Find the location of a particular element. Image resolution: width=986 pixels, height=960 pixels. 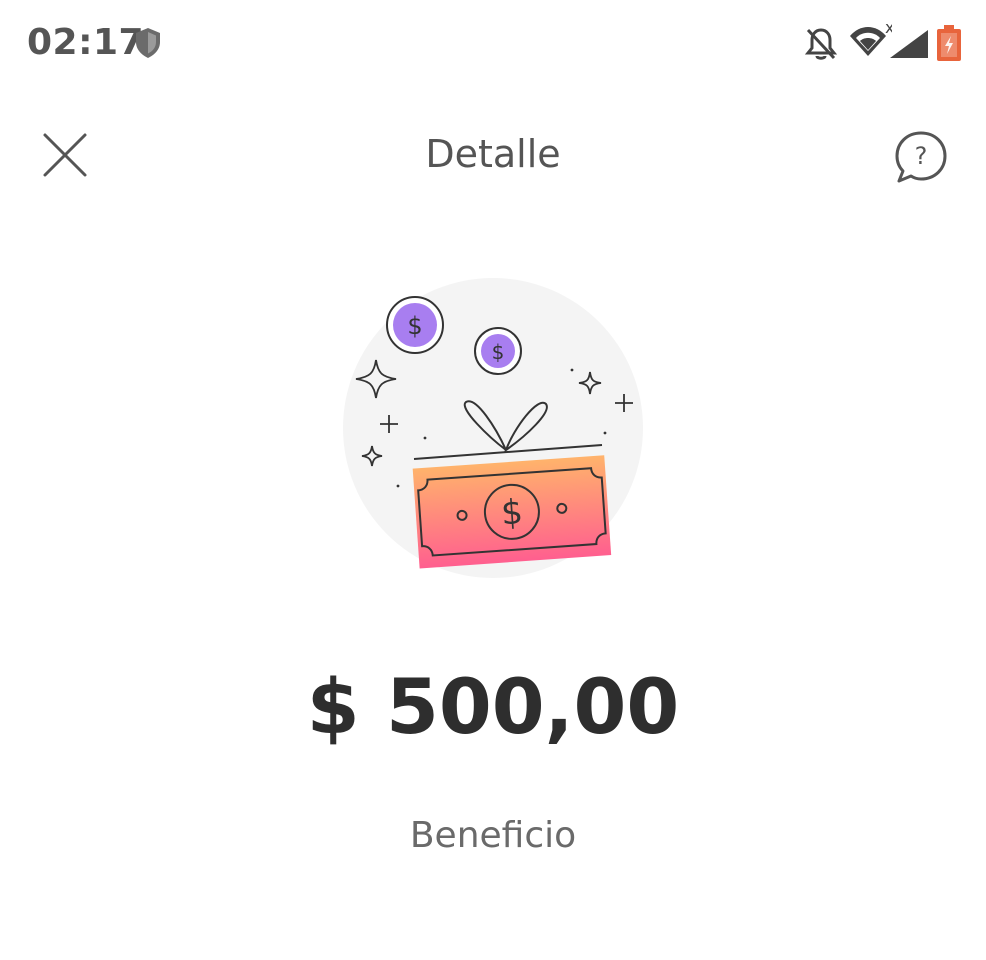

money-bill-icon: $ is located at coordinates (512, 512).